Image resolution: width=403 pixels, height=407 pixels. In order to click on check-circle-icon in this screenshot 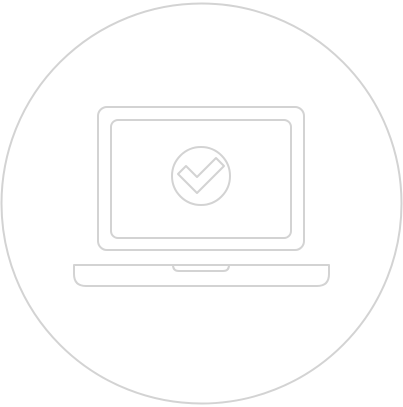, I will do `click(201, 176)`.